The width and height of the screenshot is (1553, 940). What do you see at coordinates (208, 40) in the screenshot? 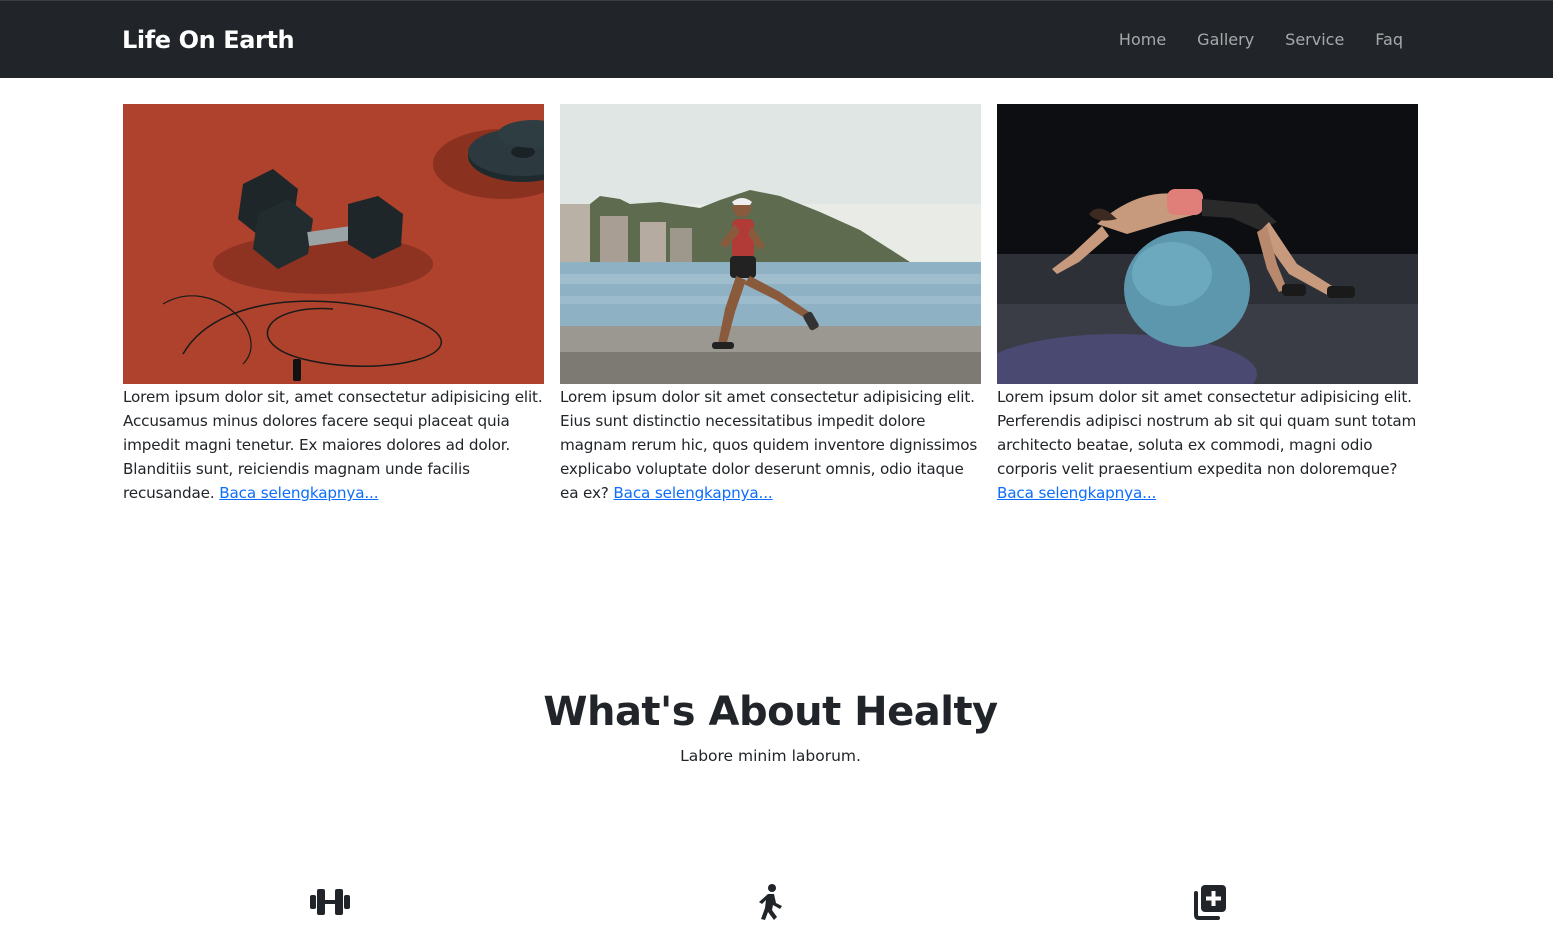
I see `brand-logo: Life On Earth` at bounding box center [208, 40].